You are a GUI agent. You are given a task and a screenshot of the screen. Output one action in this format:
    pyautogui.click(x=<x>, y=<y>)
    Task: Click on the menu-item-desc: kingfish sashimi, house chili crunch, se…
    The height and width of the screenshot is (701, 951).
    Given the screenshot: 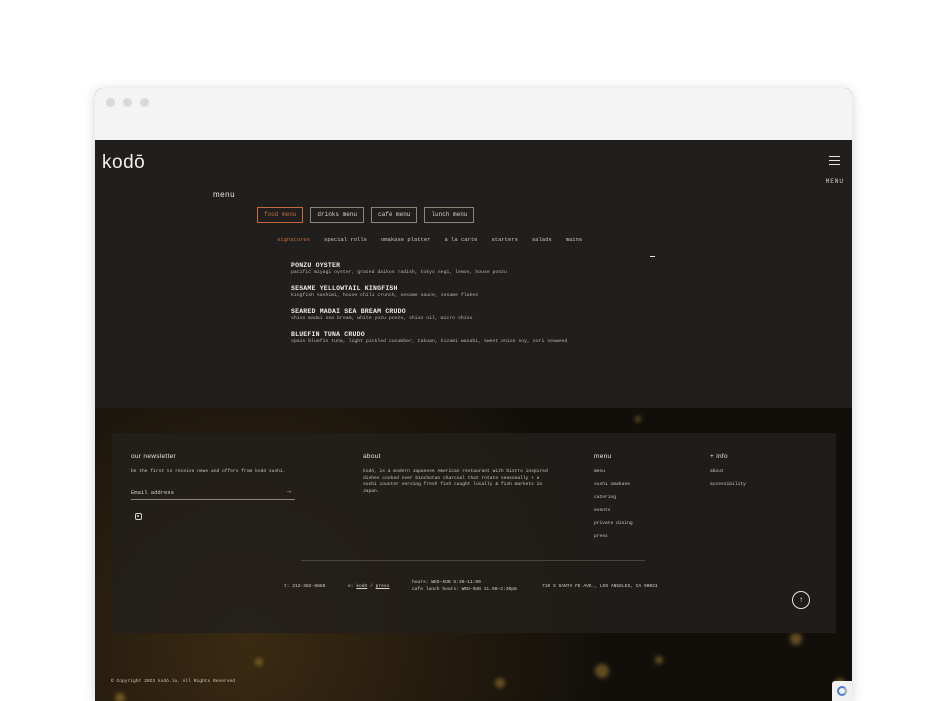 What is the action you would take?
    pyautogui.click(x=385, y=295)
    